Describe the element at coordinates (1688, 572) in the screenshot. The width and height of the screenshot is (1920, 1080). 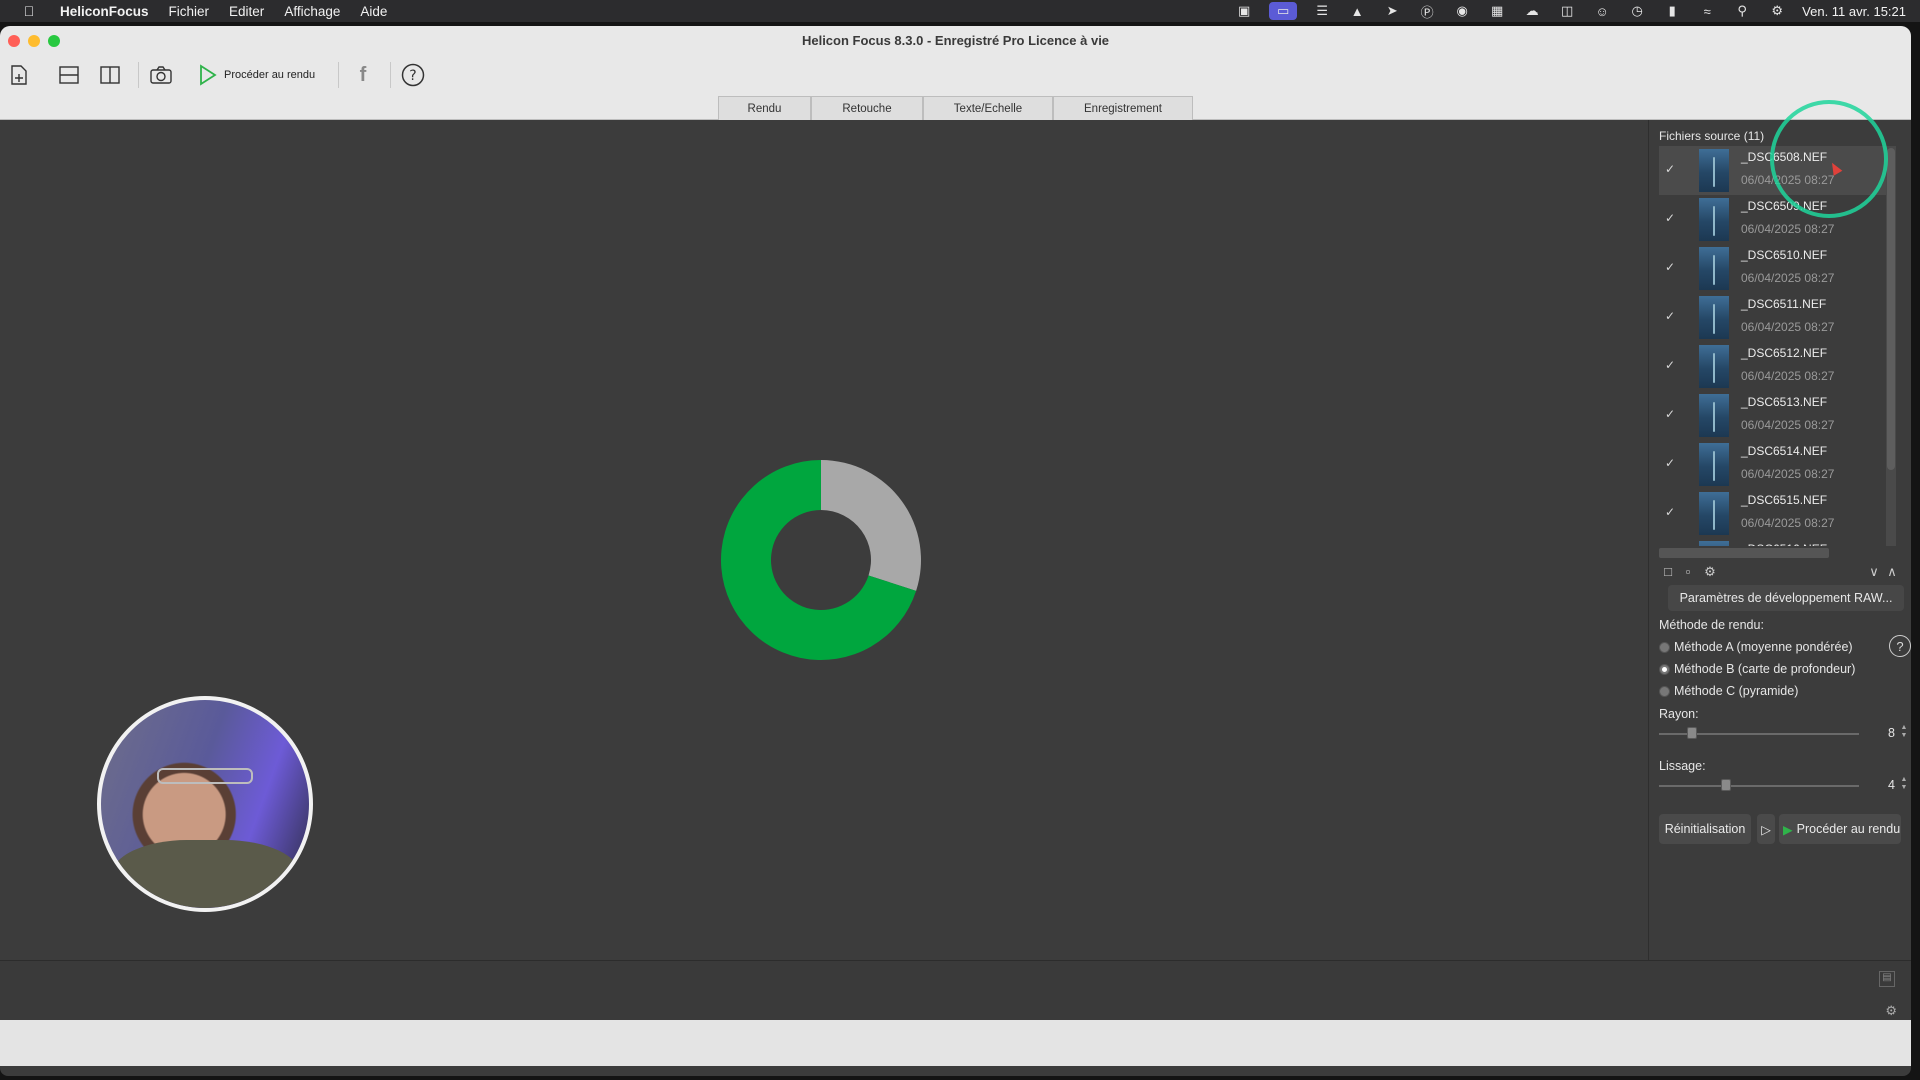
I see `remove-file-icon: ▫` at that location.